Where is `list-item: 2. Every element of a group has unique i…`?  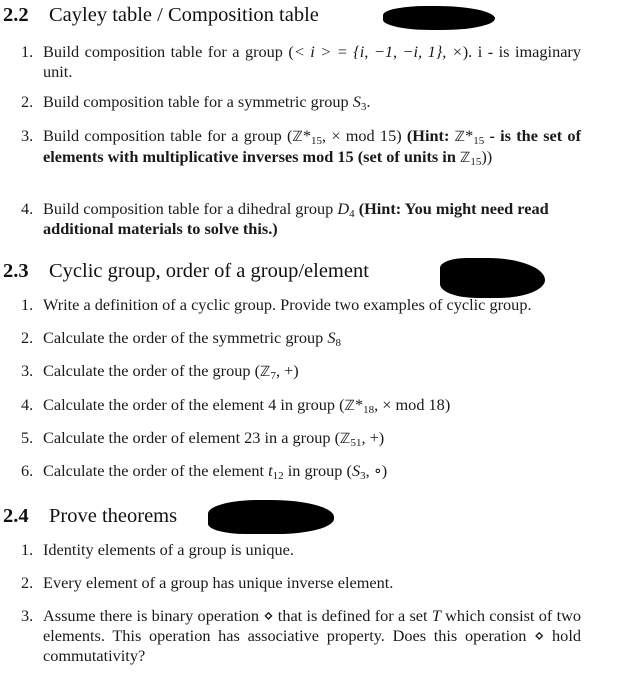 list-item: 2. Every element of a group has unique i… is located at coordinates (301, 583).